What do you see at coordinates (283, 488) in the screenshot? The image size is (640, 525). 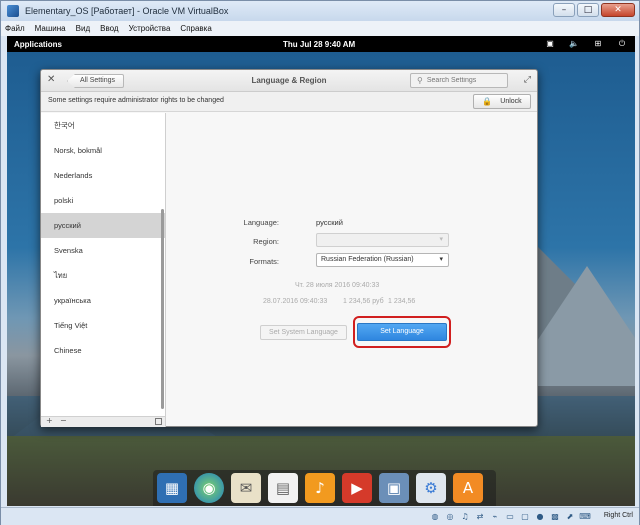 I see `calendar-icon: ▤` at bounding box center [283, 488].